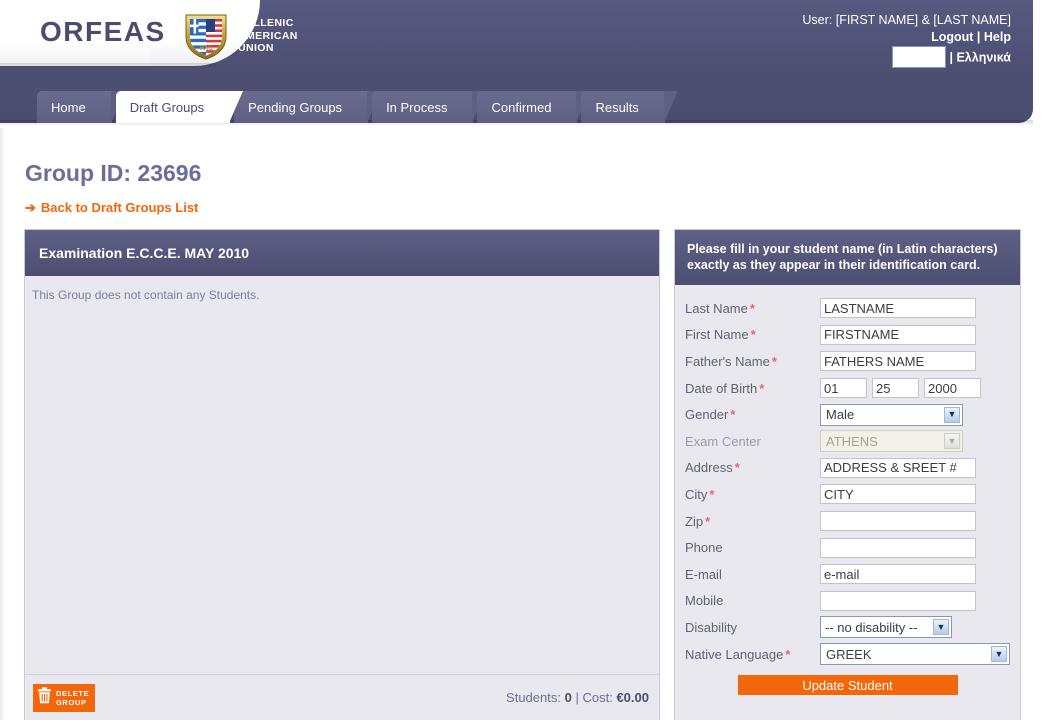 This screenshot has width=1047, height=720. Describe the element at coordinates (752, 308) in the screenshot. I see `last-name-label: Last Name *` at that location.